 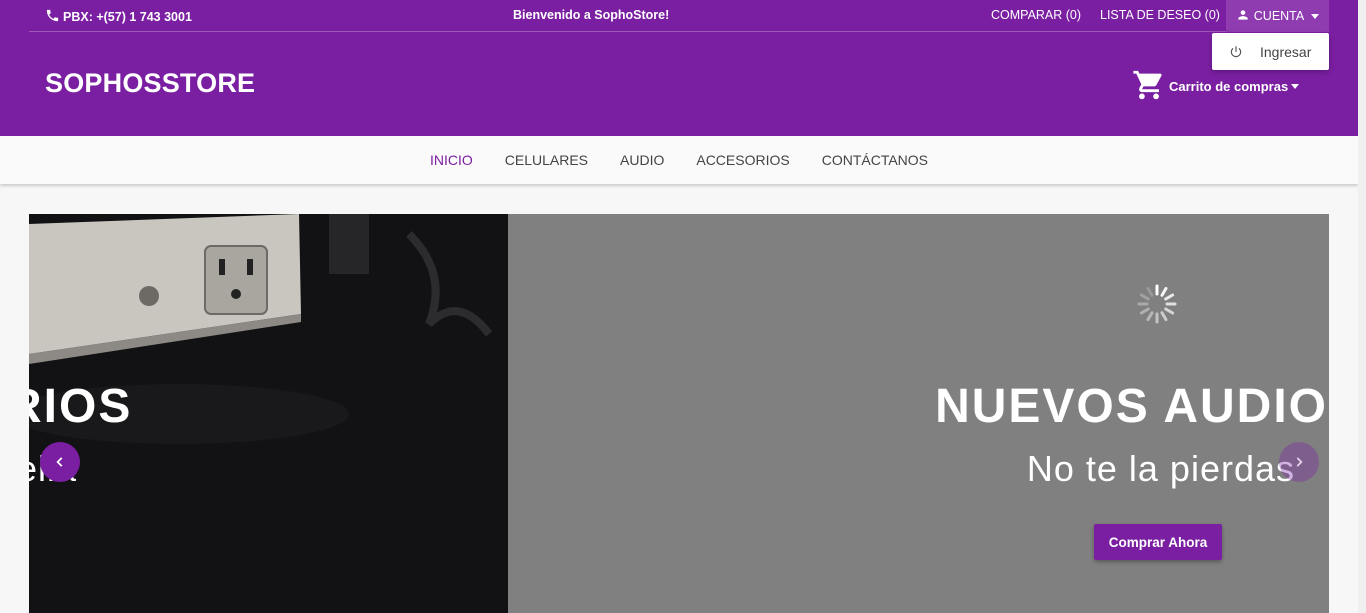 What do you see at coordinates (150, 83) in the screenshot?
I see `site-logo: SOPHOSSTORE` at bounding box center [150, 83].